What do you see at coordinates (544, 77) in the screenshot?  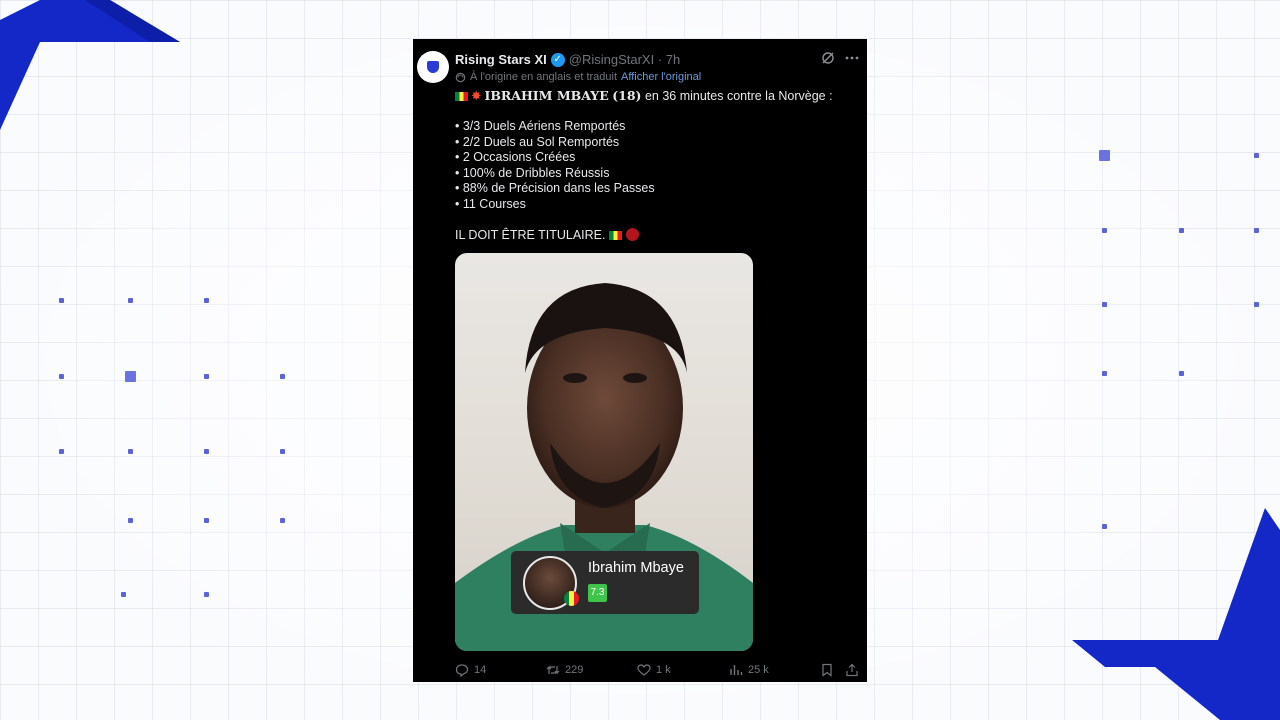 I see `translation-text: À l'origine en anglais et traduit` at bounding box center [544, 77].